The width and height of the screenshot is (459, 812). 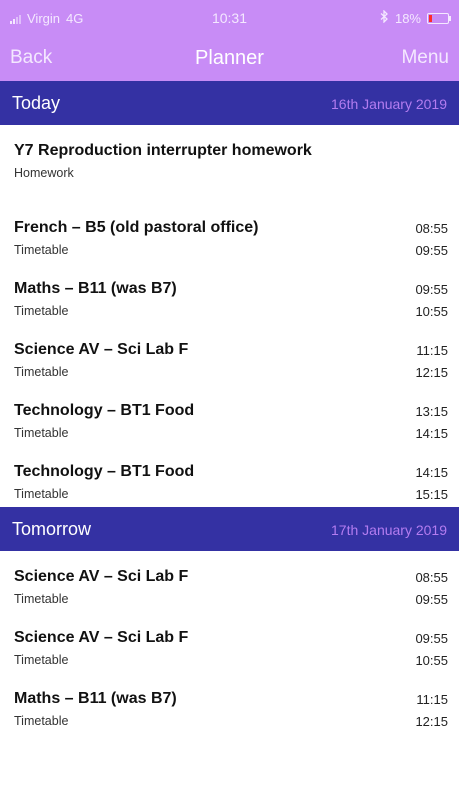 I want to click on section-header-today: Today 16th January 2019, so click(x=229, y=103).